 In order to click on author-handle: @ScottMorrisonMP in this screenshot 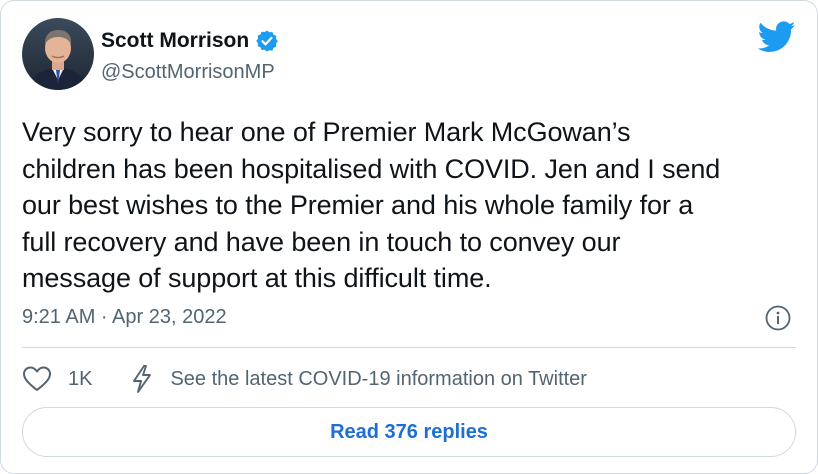, I will do `click(188, 72)`.